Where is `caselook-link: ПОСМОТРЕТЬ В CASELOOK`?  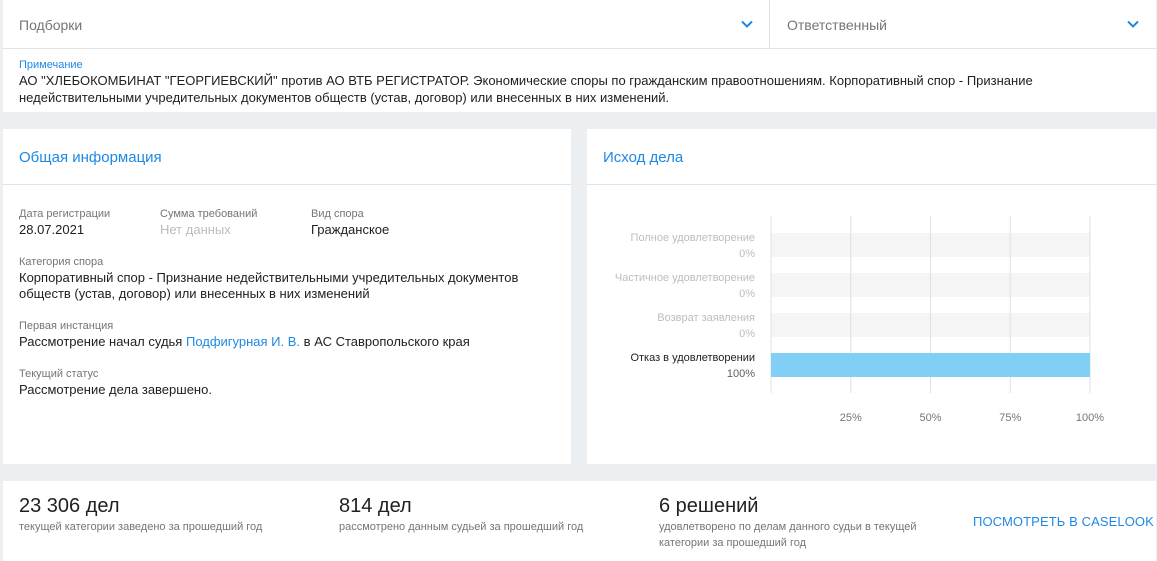
caselook-link: ПОСМОТРЕТЬ В CASELOOK is located at coordinates (1063, 521).